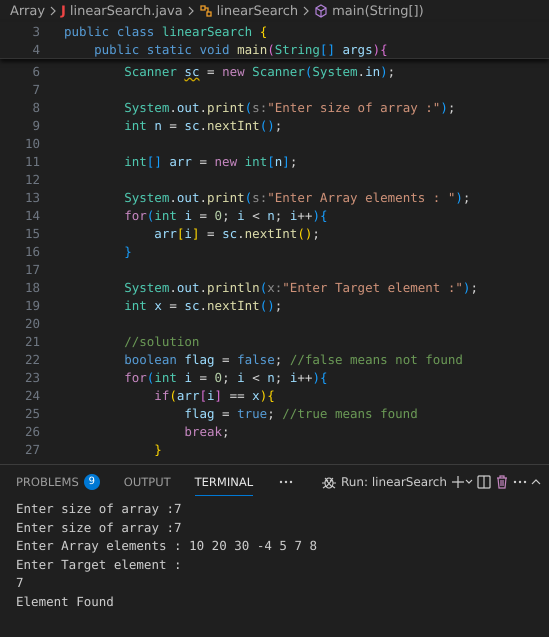 This screenshot has height=637, width=549. Describe the element at coordinates (296, 197) in the screenshot. I see `code-line: System.out.print(s:"Enter Array elements : ");` at that location.